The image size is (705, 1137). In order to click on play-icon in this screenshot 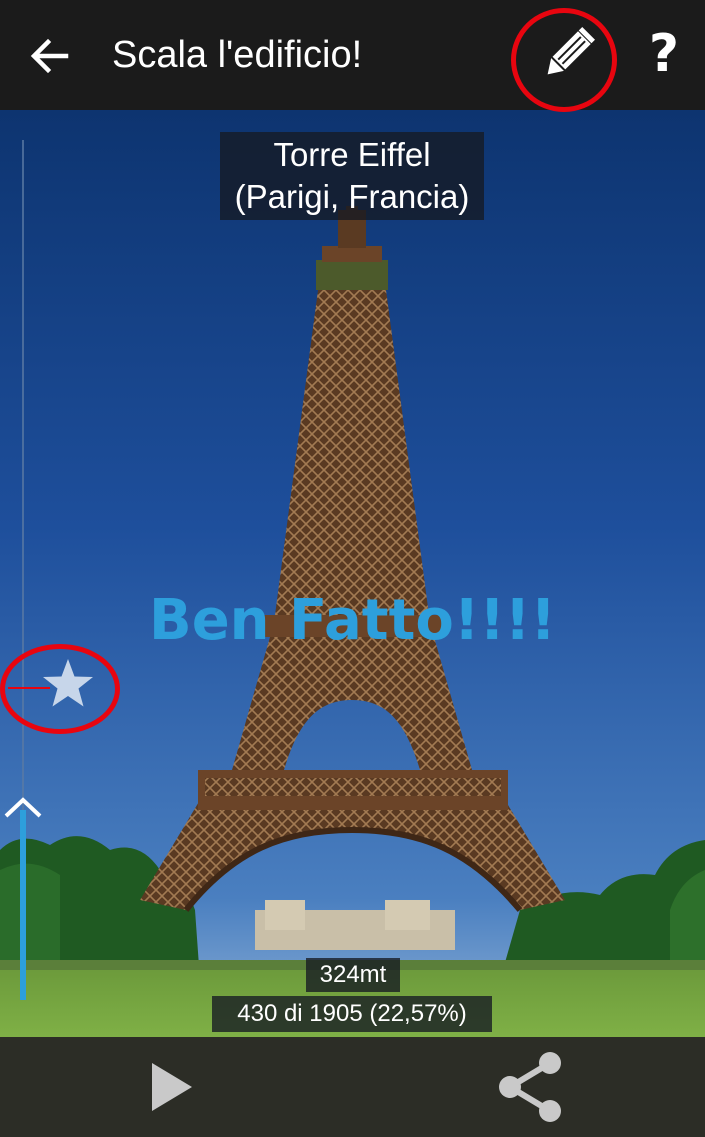, I will do `click(172, 1087)`.